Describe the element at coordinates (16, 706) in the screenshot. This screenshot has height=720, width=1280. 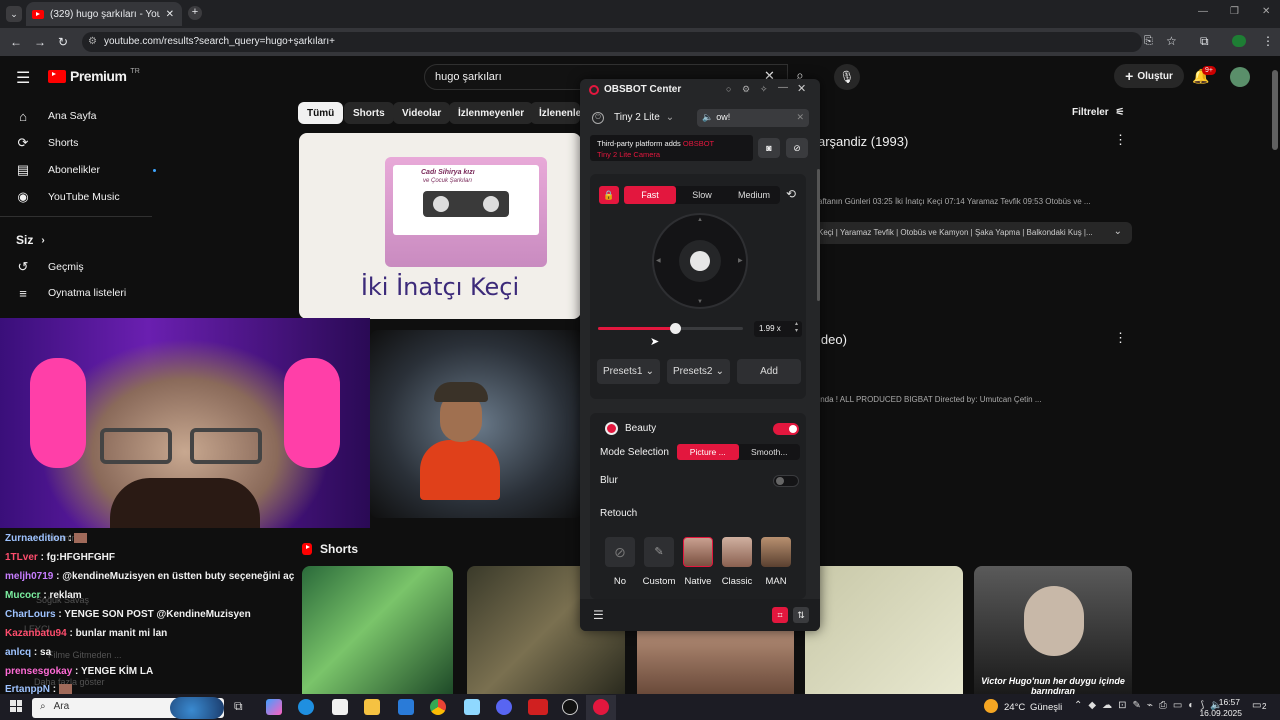
I see `start-button-icon` at that location.